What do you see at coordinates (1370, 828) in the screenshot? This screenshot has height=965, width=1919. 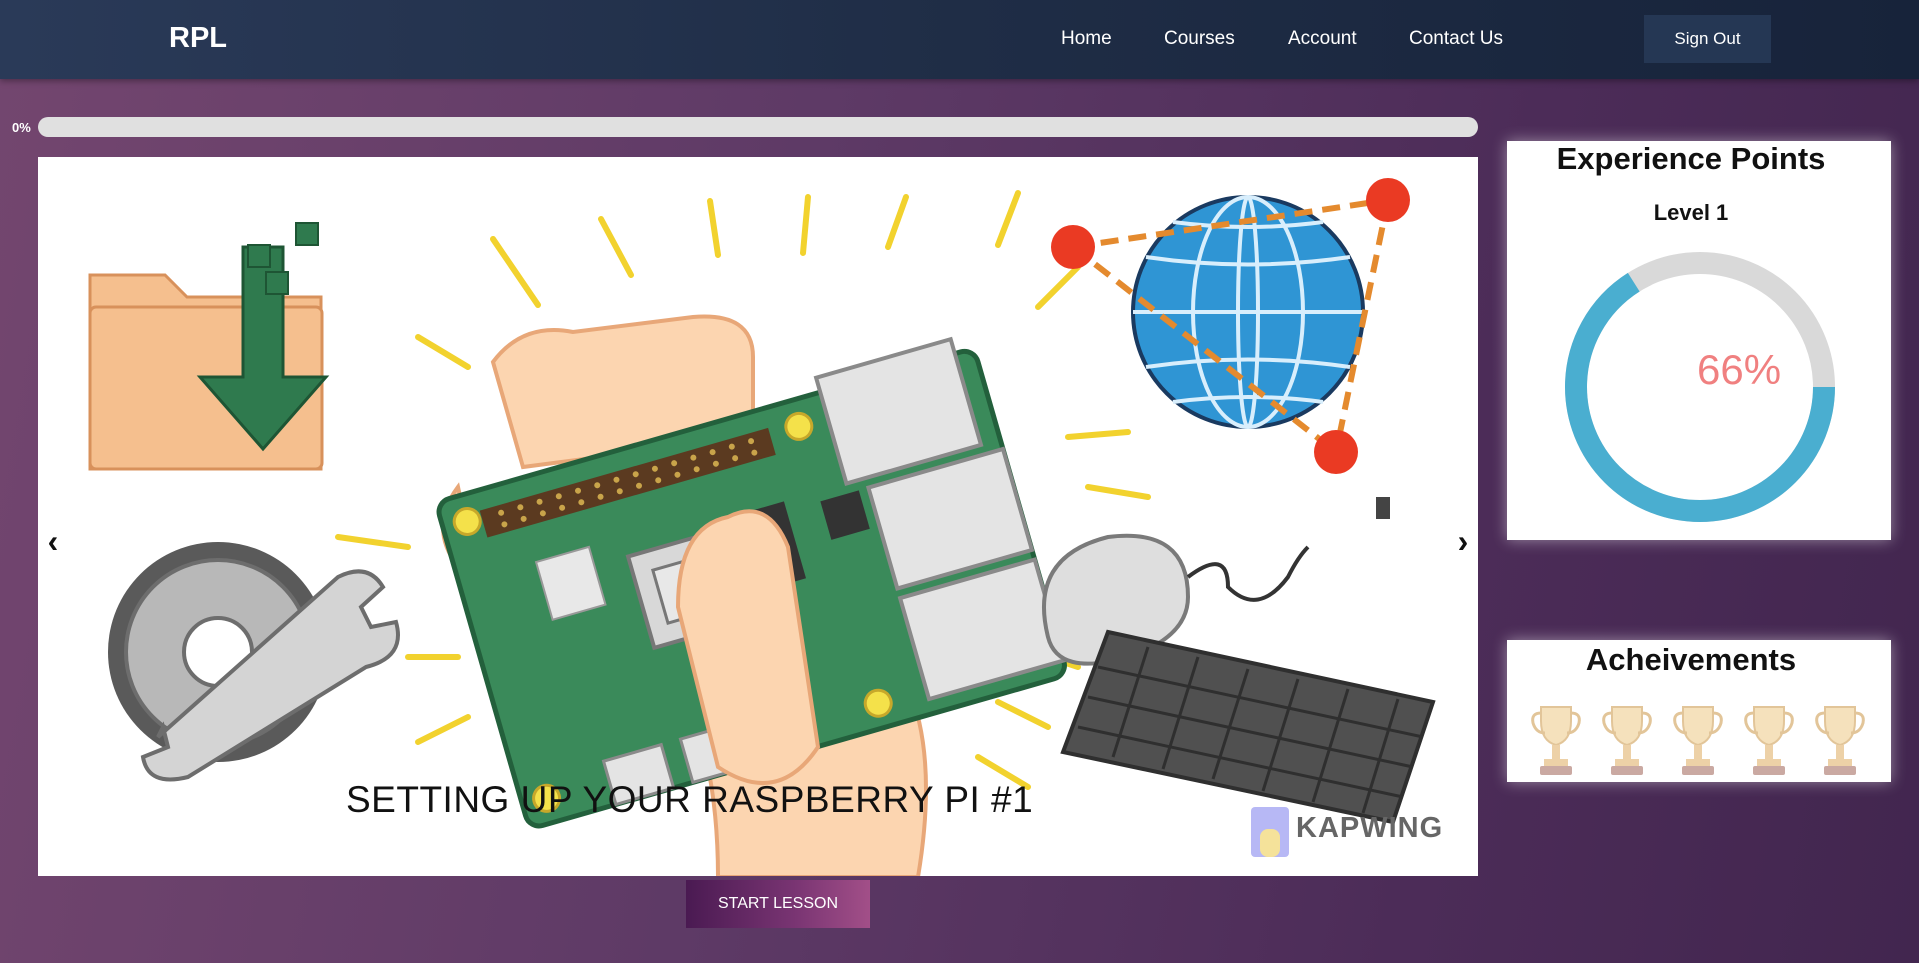 I see `kapwing-watermark: KAPWING` at bounding box center [1370, 828].